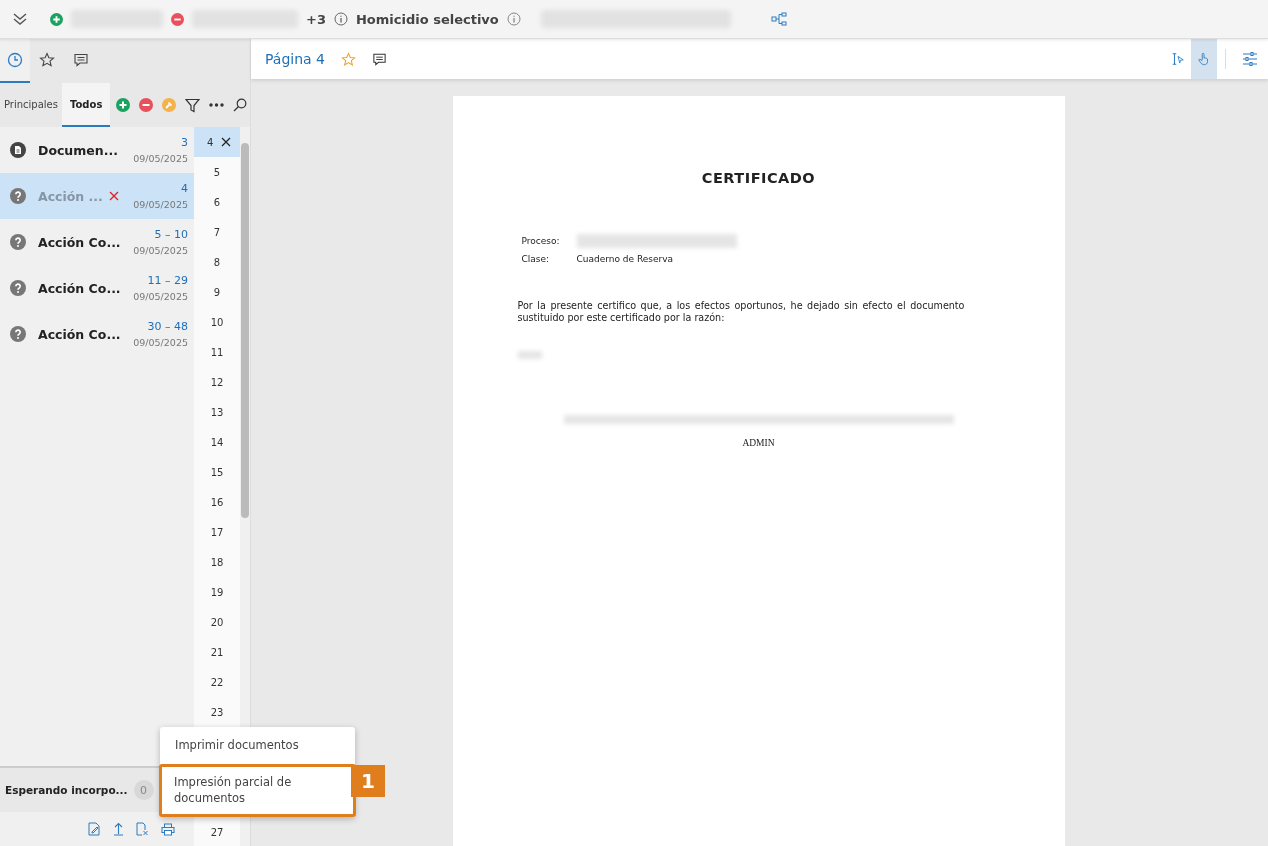  I want to click on page-label: 11, so click(217, 352).